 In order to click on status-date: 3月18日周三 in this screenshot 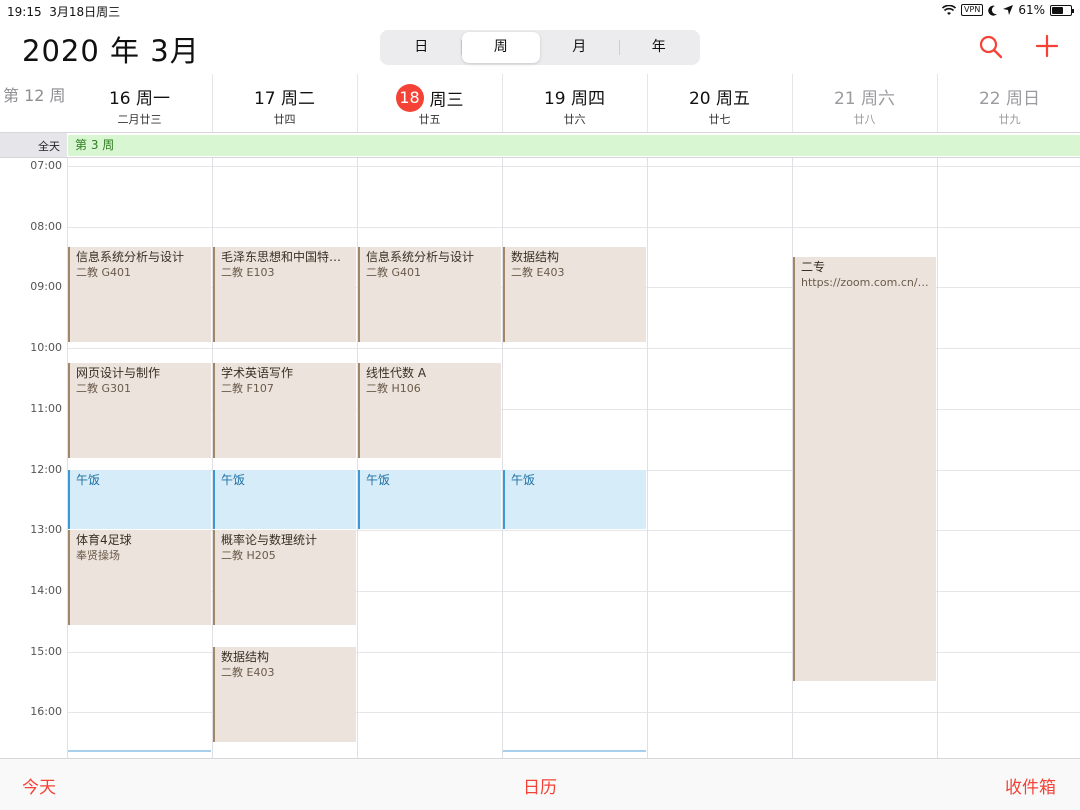, I will do `click(85, 12)`.